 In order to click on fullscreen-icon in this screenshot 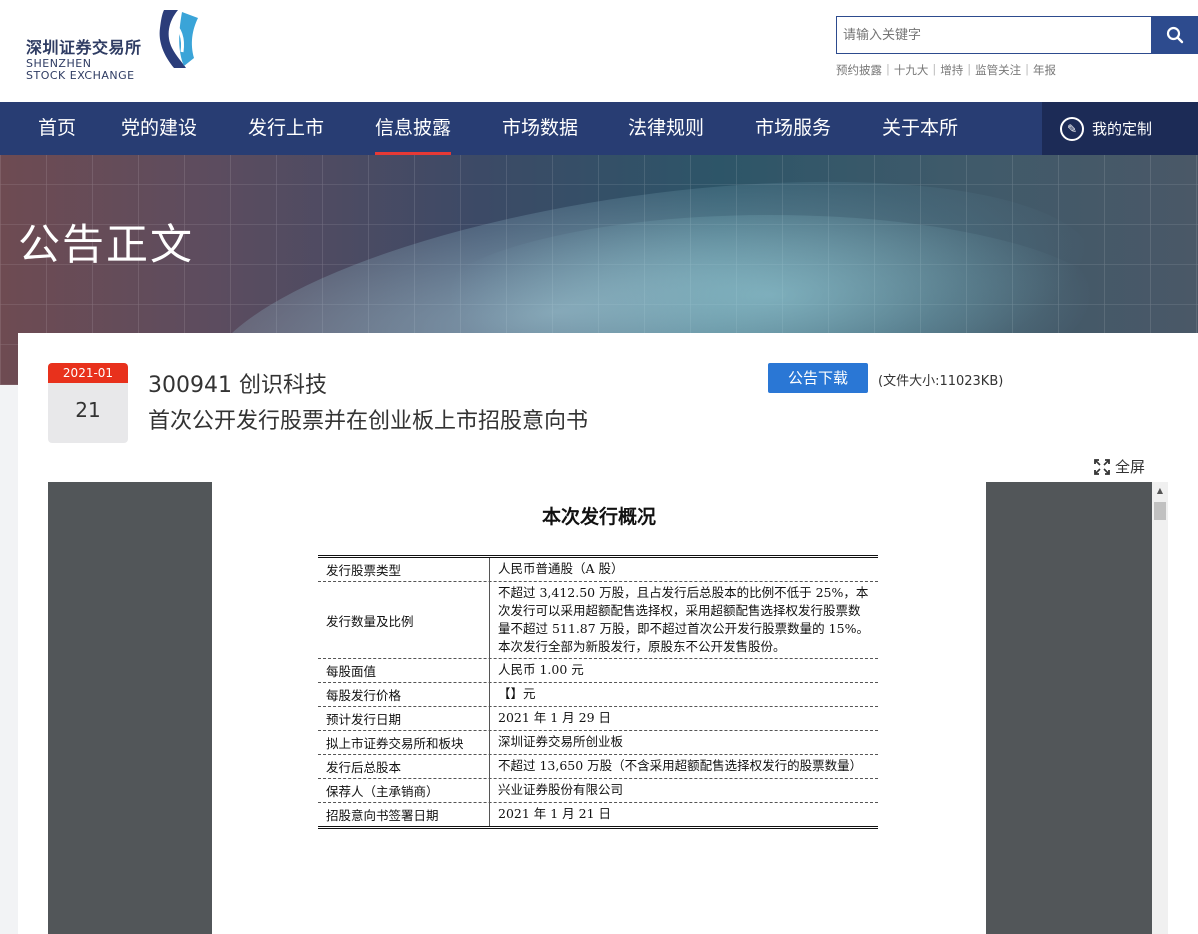, I will do `click(1102, 466)`.